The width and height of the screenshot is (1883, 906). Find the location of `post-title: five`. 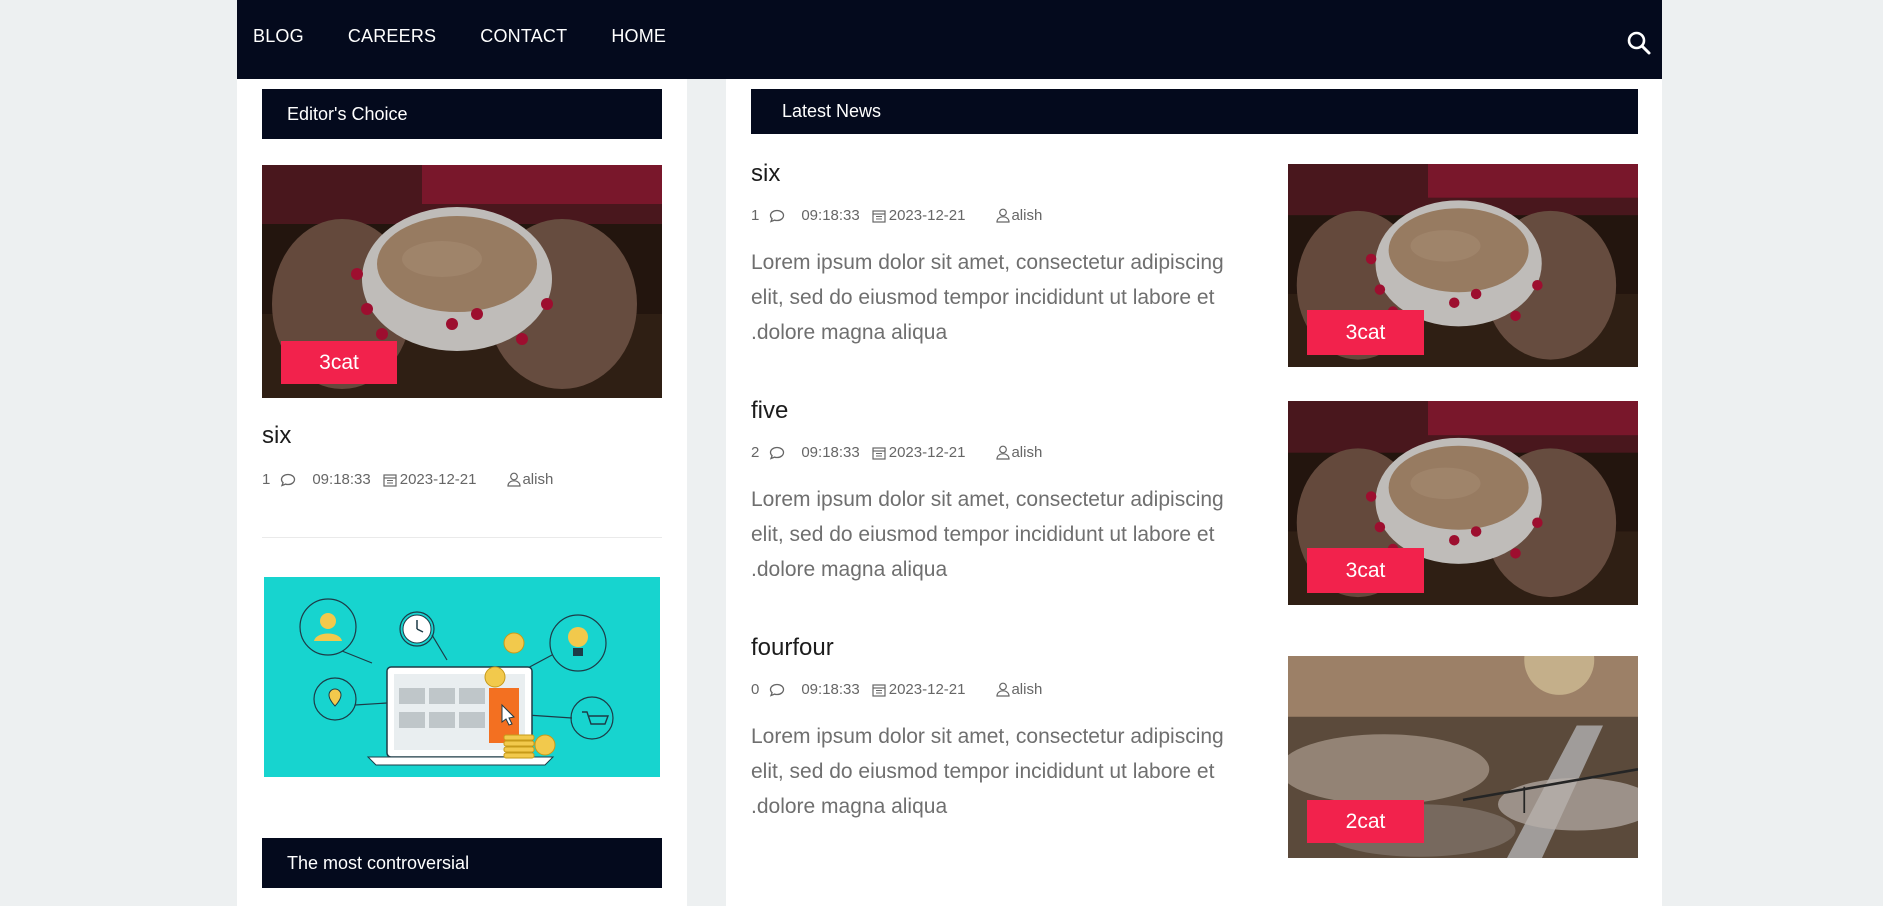

post-title: five is located at coordinates (769, 411).